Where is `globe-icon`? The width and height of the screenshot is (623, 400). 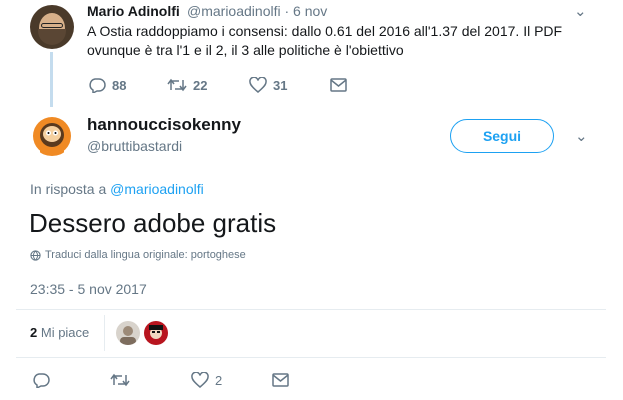 globe-icon is located at coordinates (35, 255).